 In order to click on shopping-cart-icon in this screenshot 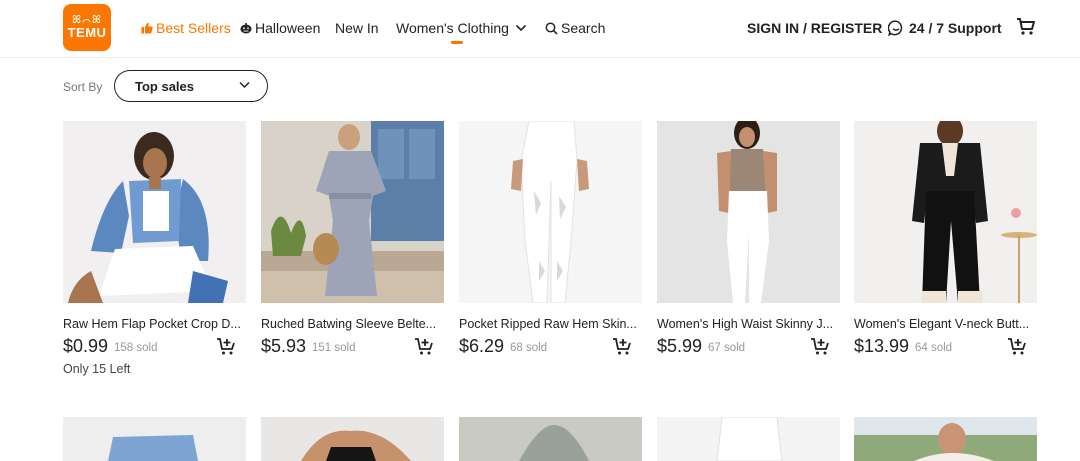, I will do `click(1026, 26)`.